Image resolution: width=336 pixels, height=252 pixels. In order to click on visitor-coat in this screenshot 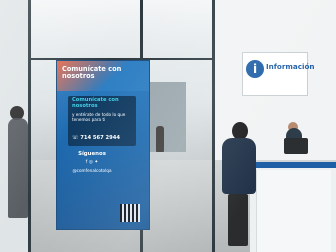, I will do `click(239, 166)`.